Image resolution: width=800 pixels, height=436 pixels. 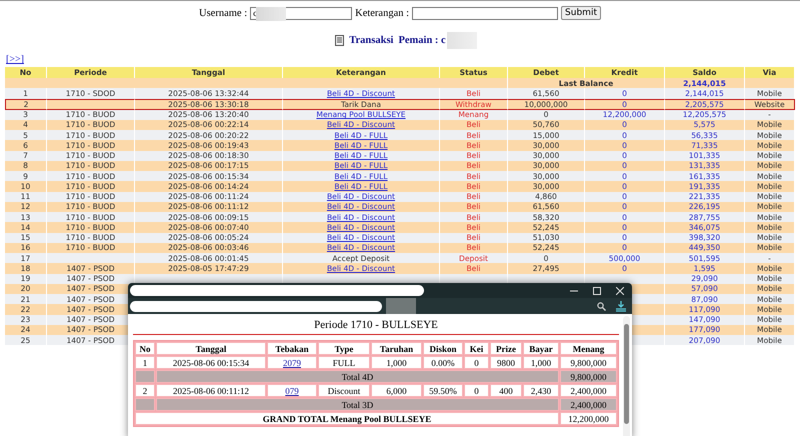 What do you see at coordinates (443, 348) in the screenshot?
I see `column-header: Diskon` at bounding box center [443, 348].